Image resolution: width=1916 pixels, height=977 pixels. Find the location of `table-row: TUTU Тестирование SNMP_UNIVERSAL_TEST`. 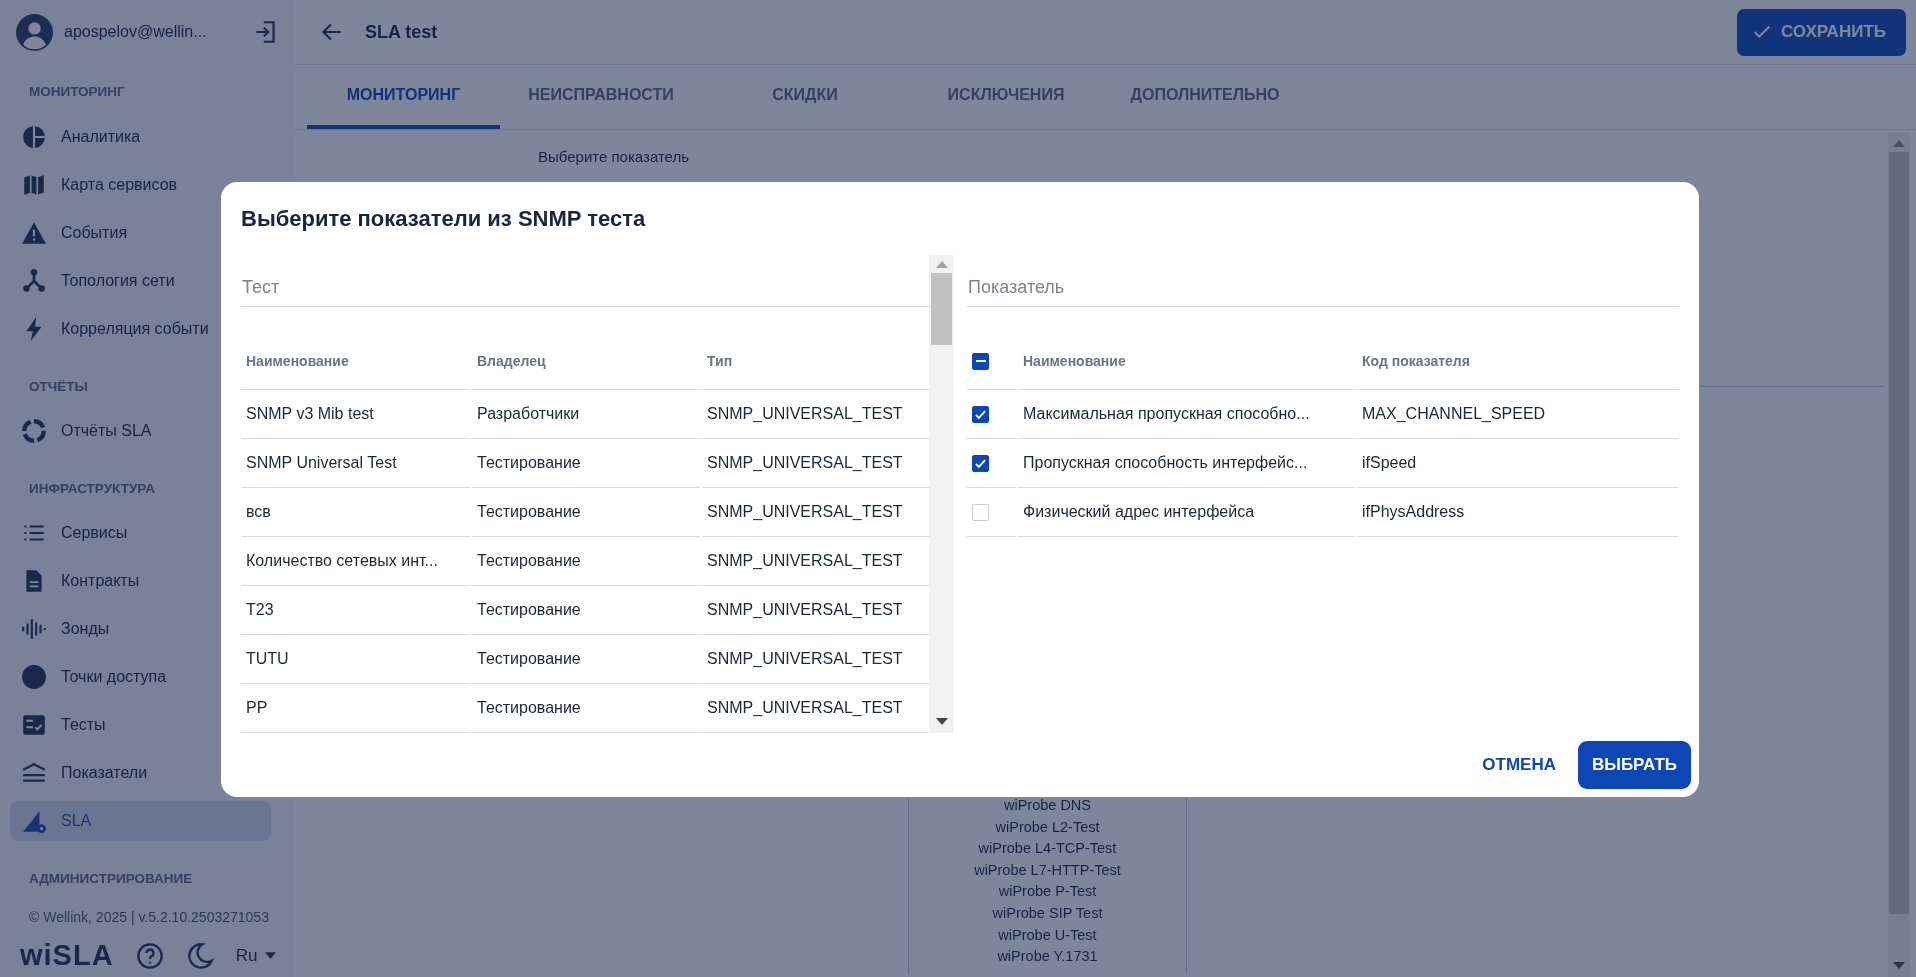

table-row: TUTU Тестирование SNMP_UNIVERSAL_TEST is located at coordinates (585, 659).